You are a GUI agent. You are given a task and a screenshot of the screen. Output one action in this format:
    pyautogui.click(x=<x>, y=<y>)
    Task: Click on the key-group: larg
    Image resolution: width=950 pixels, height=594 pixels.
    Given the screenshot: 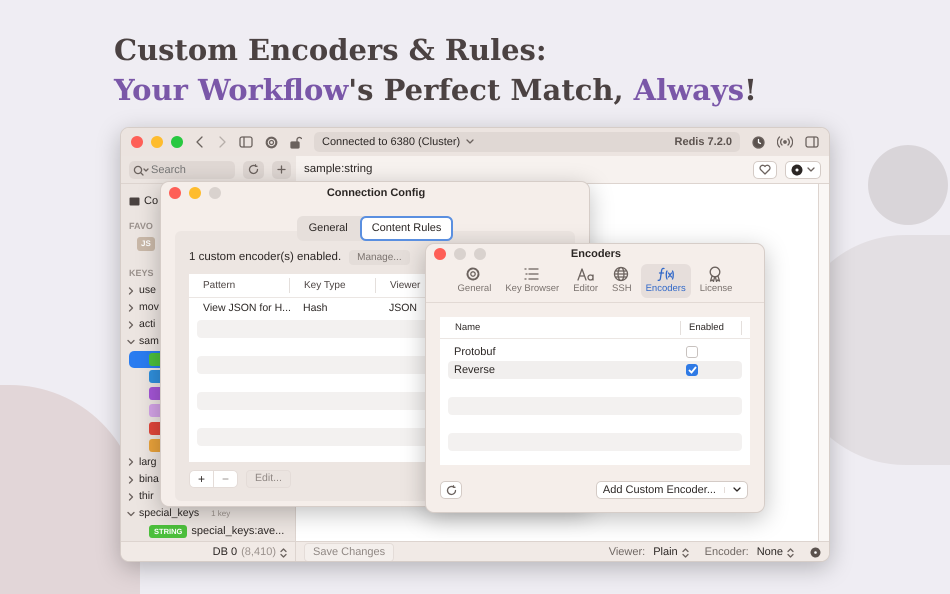 What is the action you would take?
    pyautogui.click(x=148, y=462)
    